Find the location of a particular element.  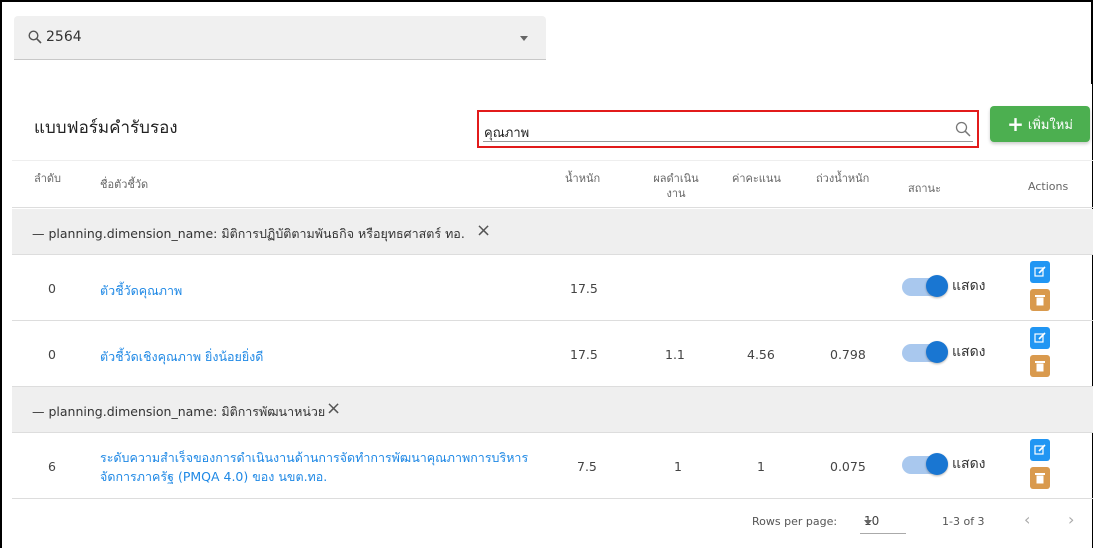

rows-per-page-select: 10 is located at coordinates (883, 522).